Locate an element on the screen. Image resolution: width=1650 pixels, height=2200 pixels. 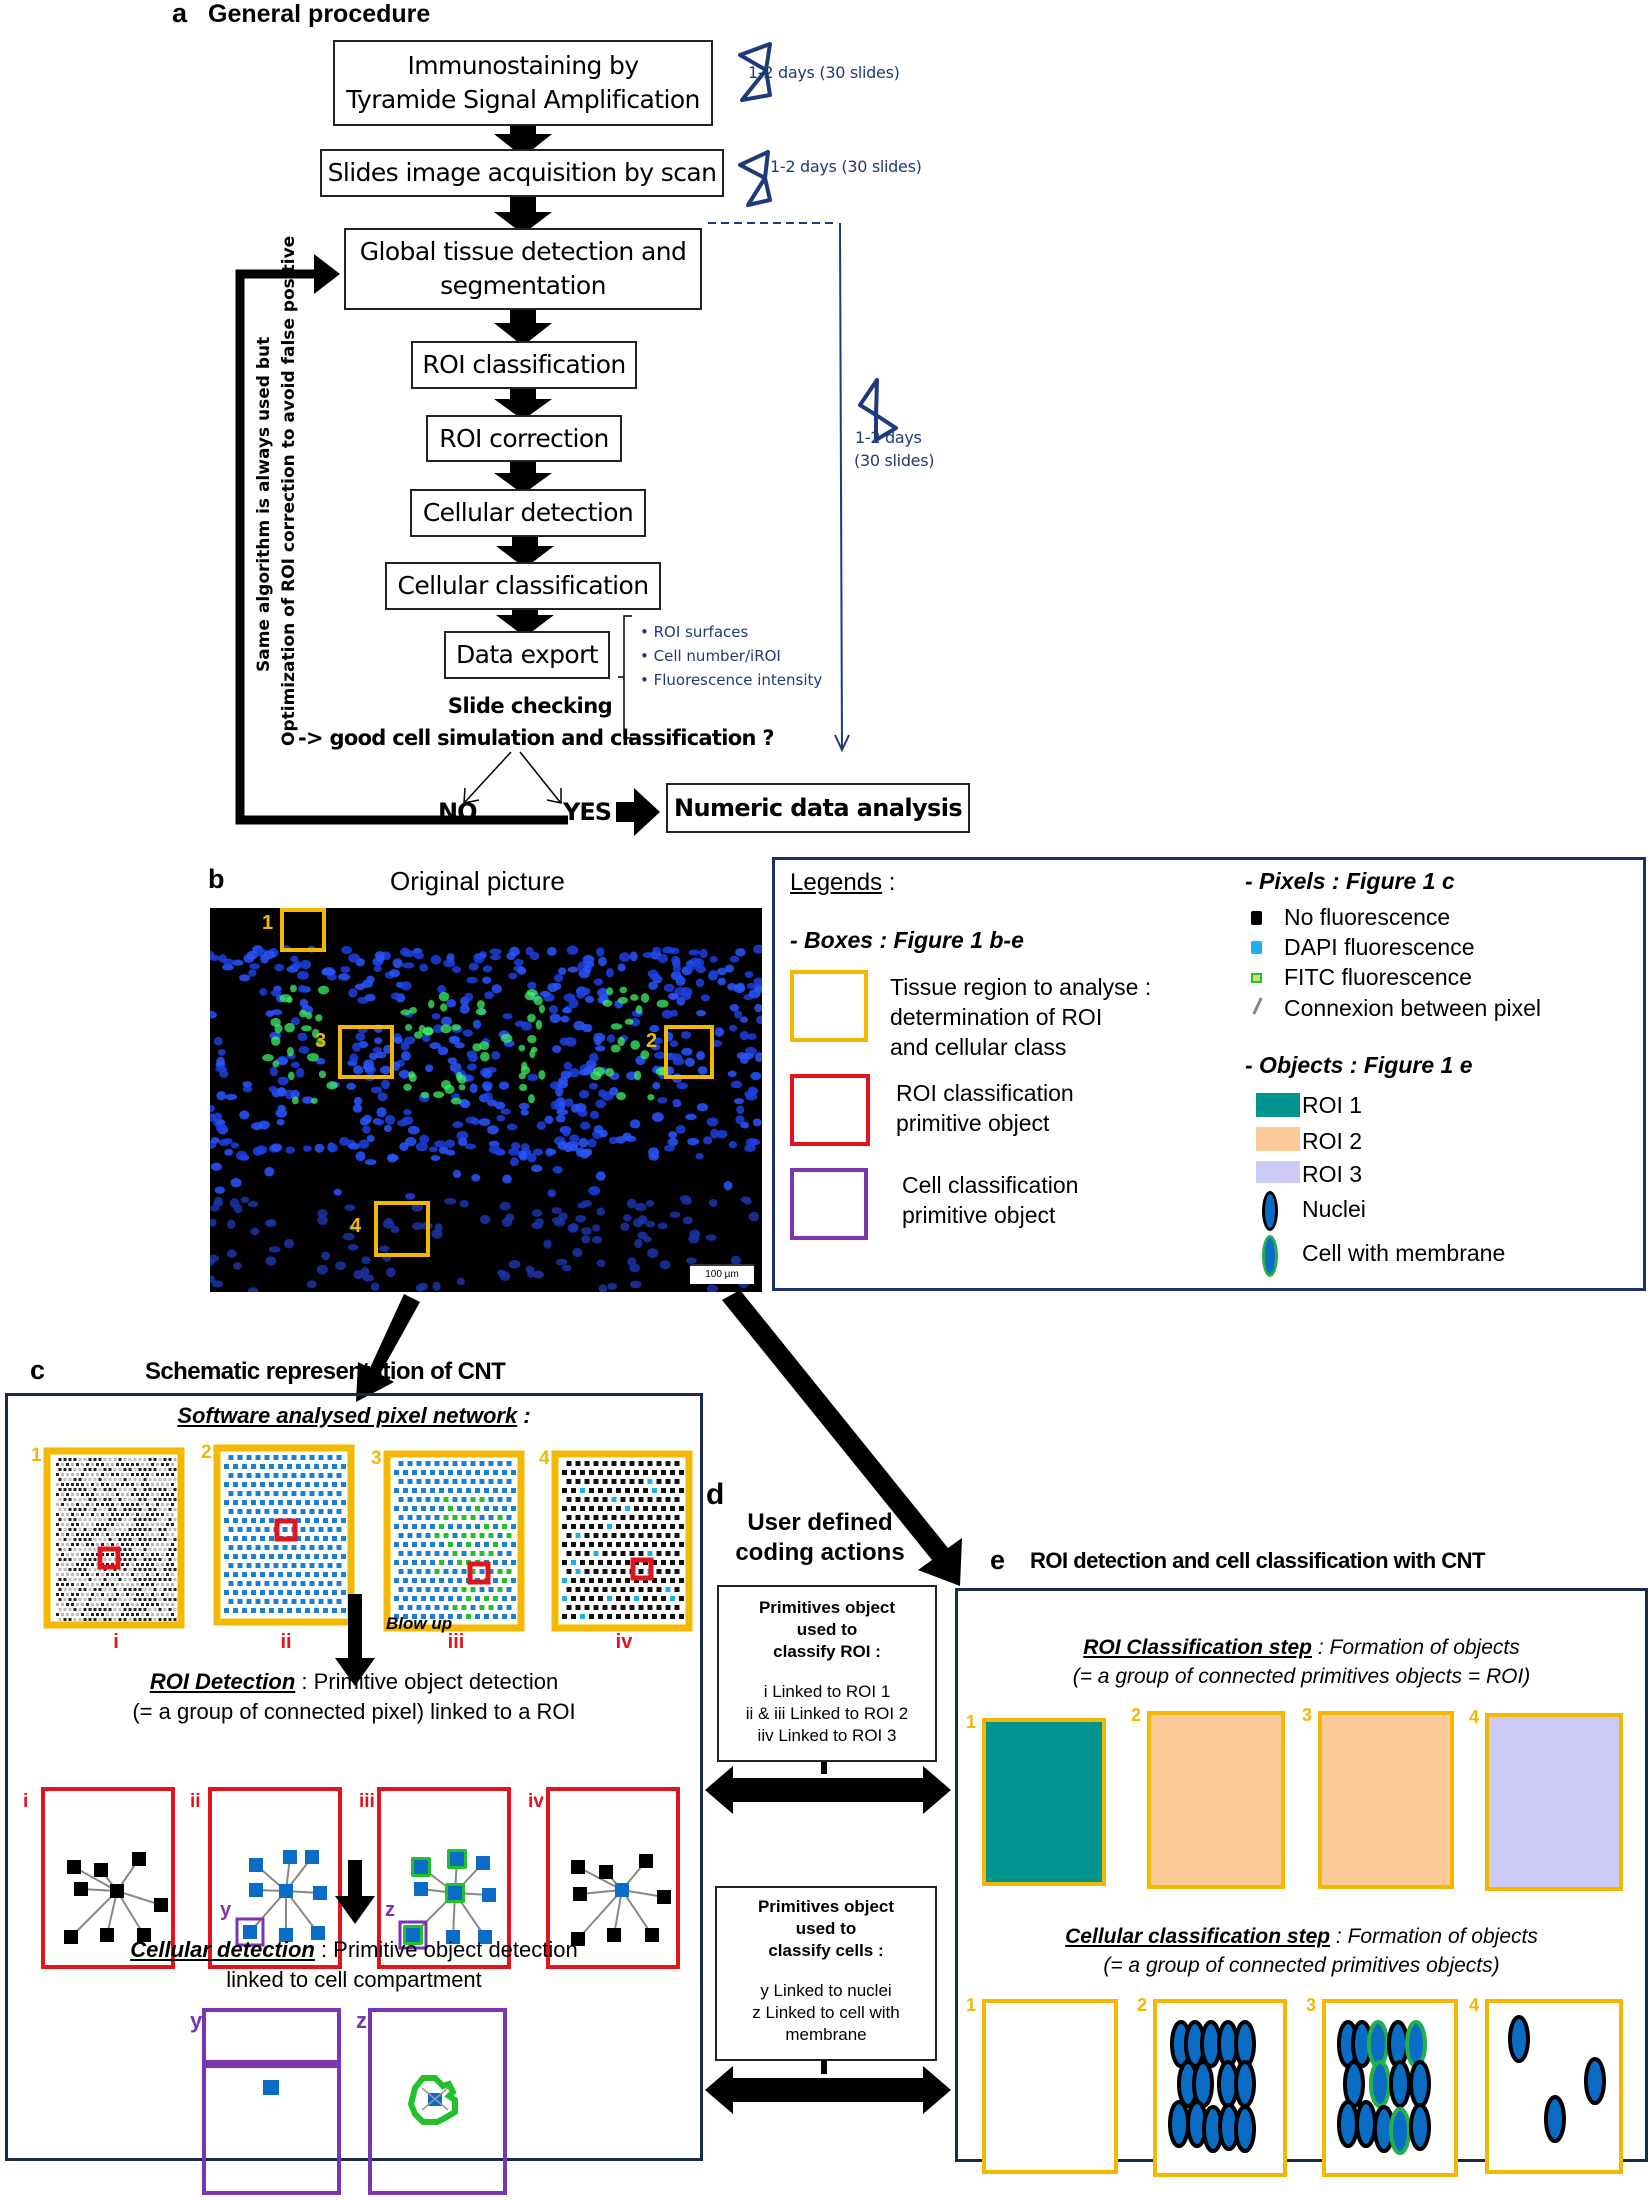
fitc-dot is located at coordinates (319, 1018).